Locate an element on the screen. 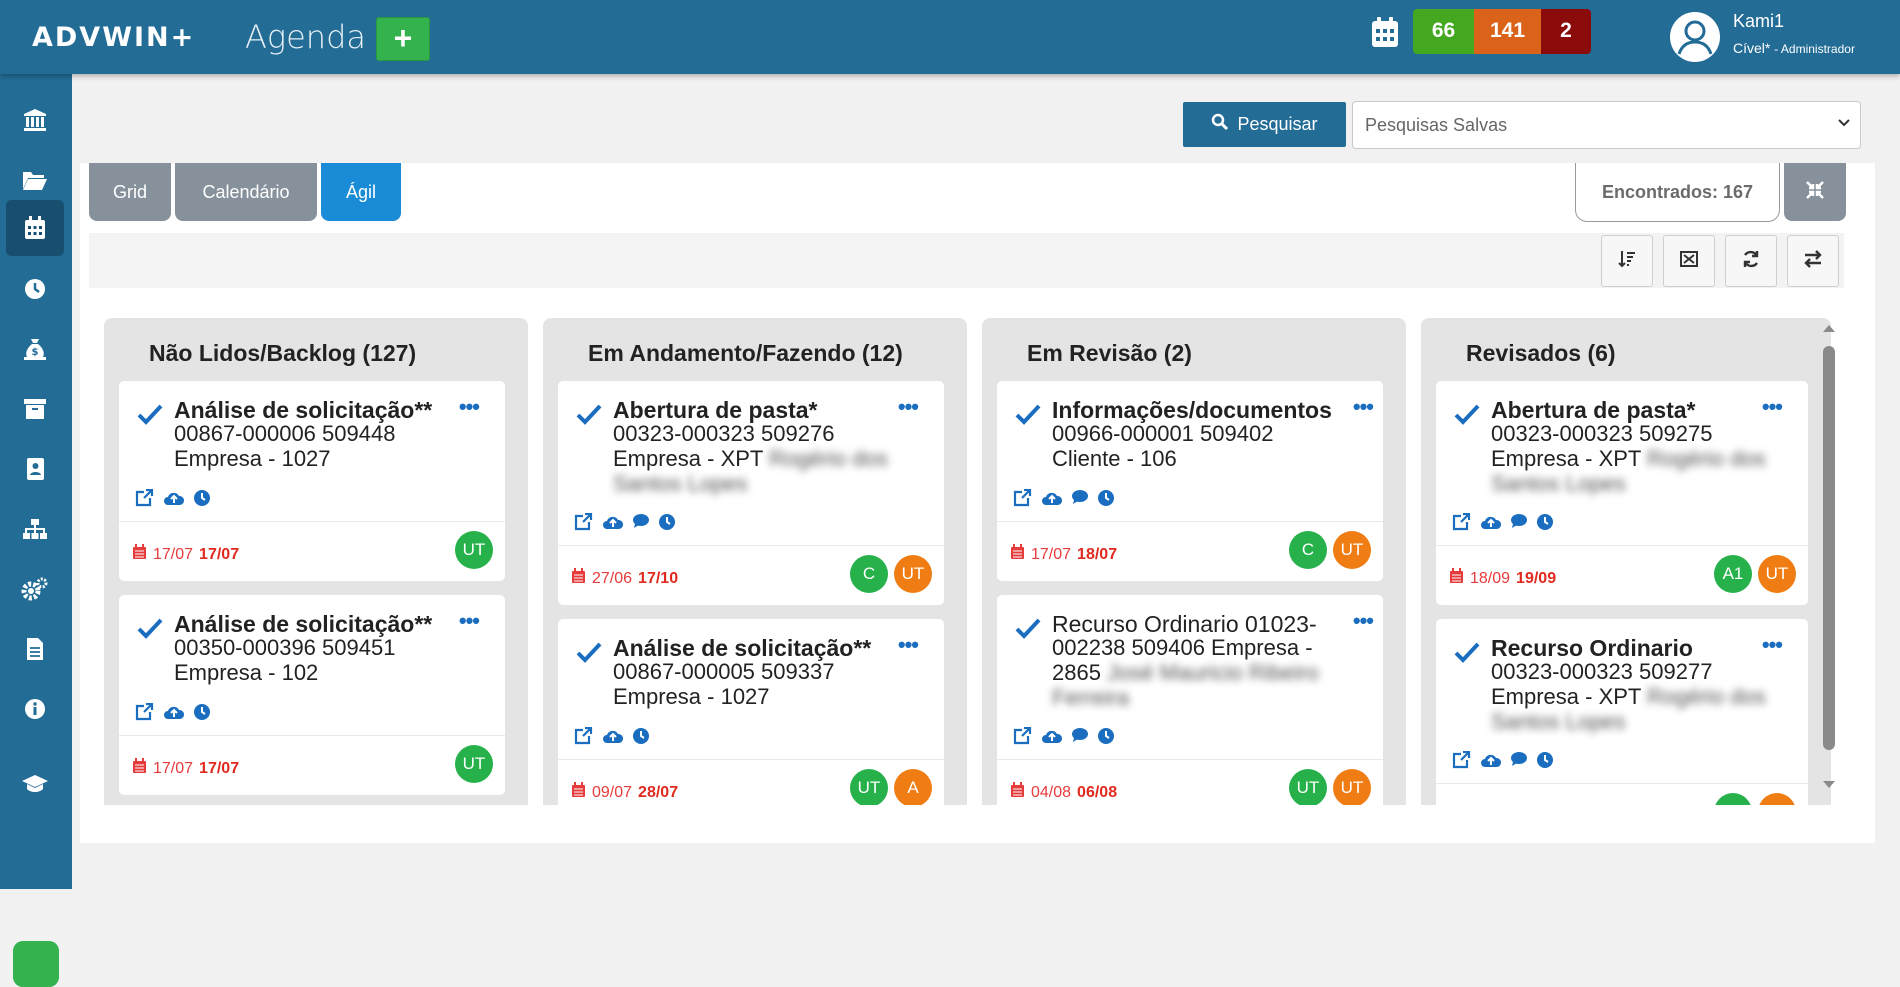 This screenshot has height=987, width=1900. tab-grid: Grid is located at coordinates (130, 192).